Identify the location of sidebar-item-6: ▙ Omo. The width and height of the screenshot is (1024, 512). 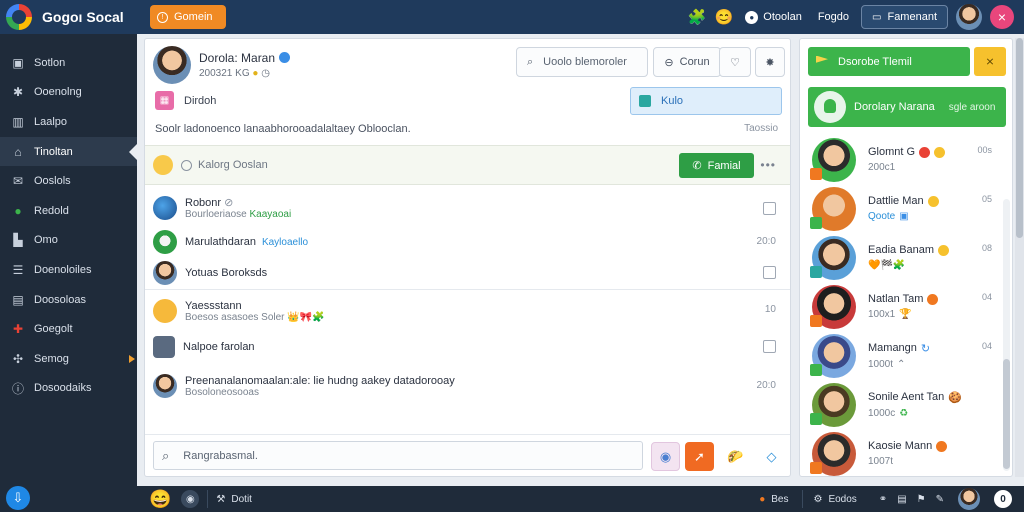
(68, 241).